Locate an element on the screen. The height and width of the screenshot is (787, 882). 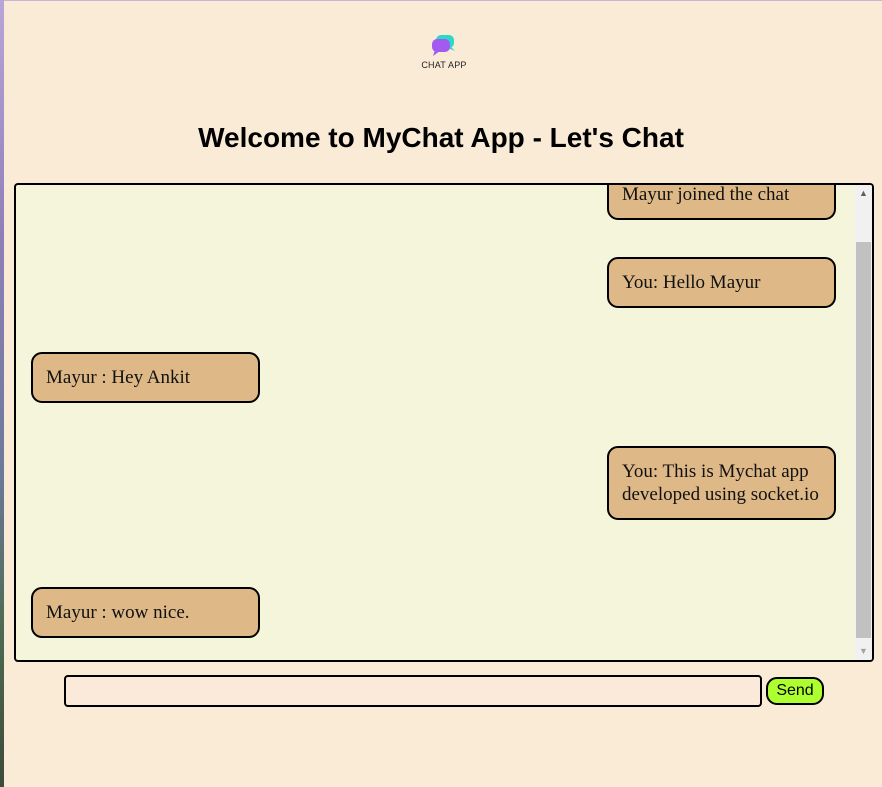
chat-scrollbar: ▲ ▼ is located at coordinates (863, 422).